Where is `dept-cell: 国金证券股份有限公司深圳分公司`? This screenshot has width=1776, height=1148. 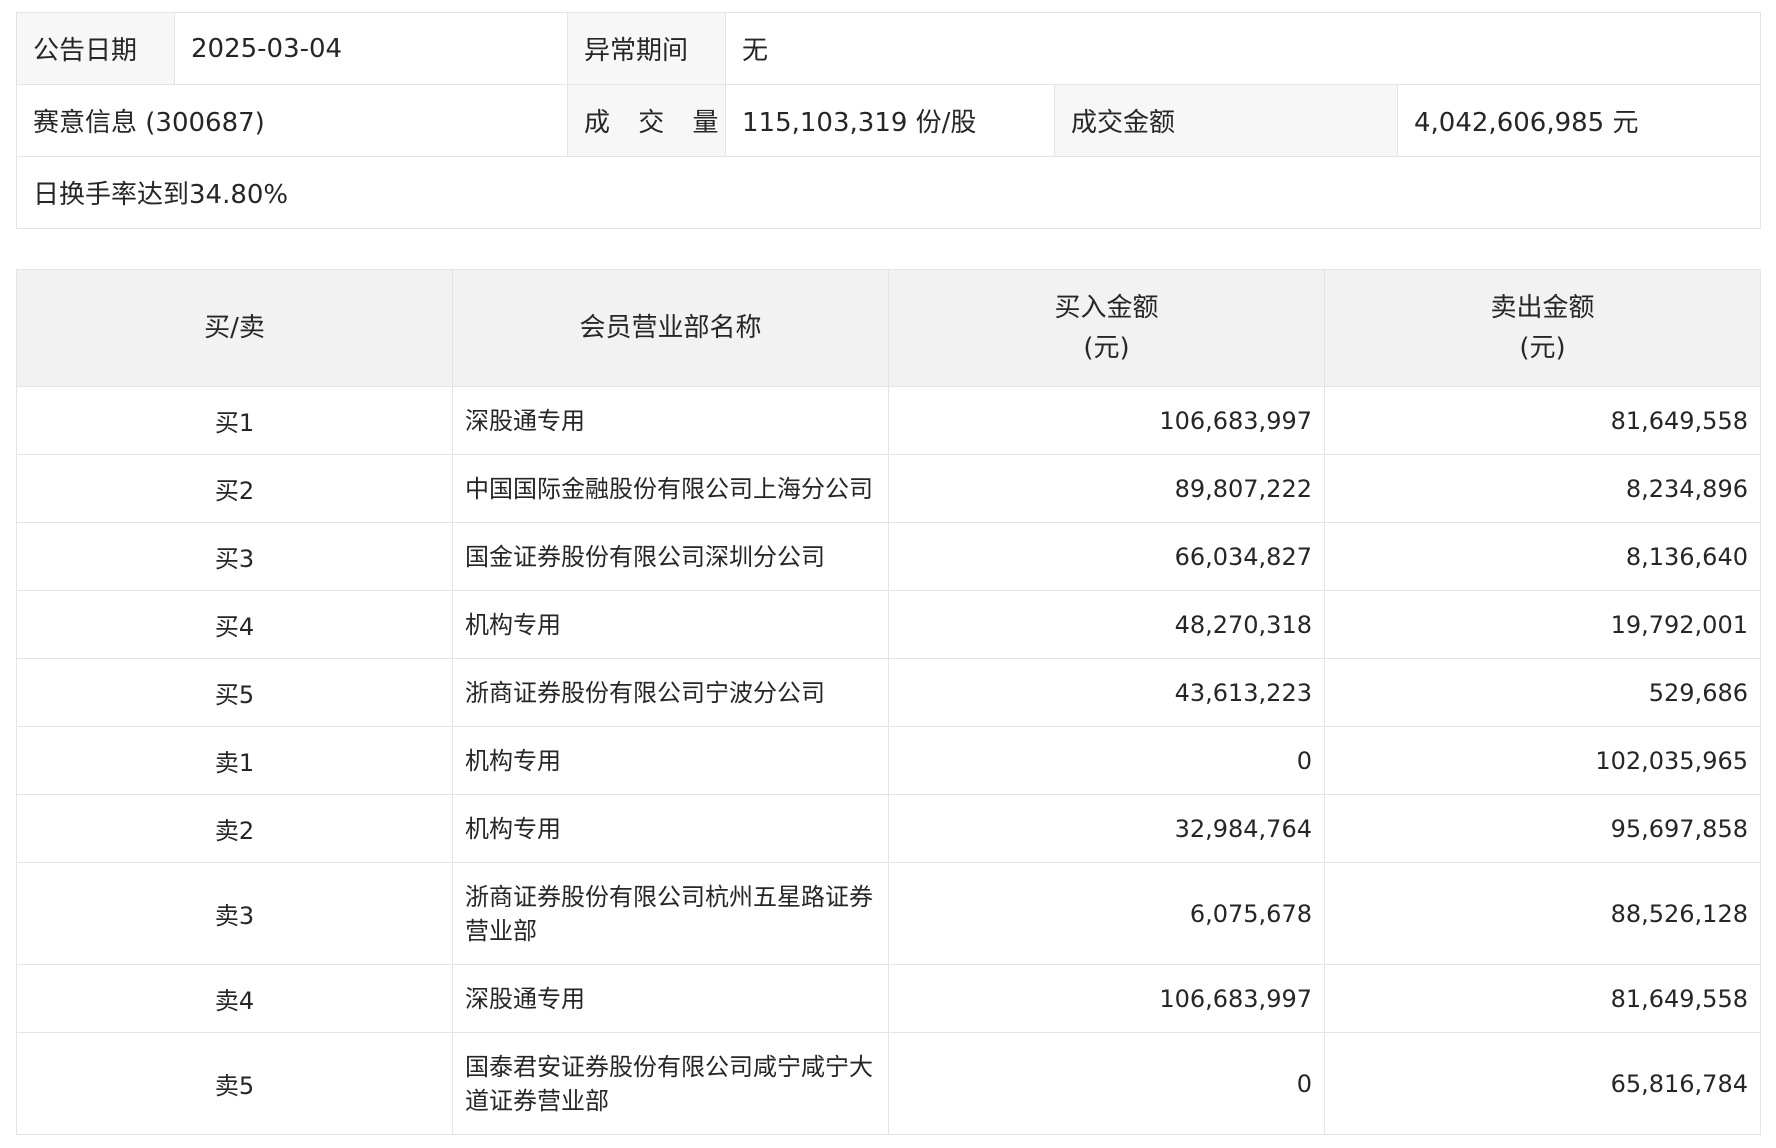 dept-cell: 国金证券股份有限公司深圳分公司 is located at coordinates (670, 556).